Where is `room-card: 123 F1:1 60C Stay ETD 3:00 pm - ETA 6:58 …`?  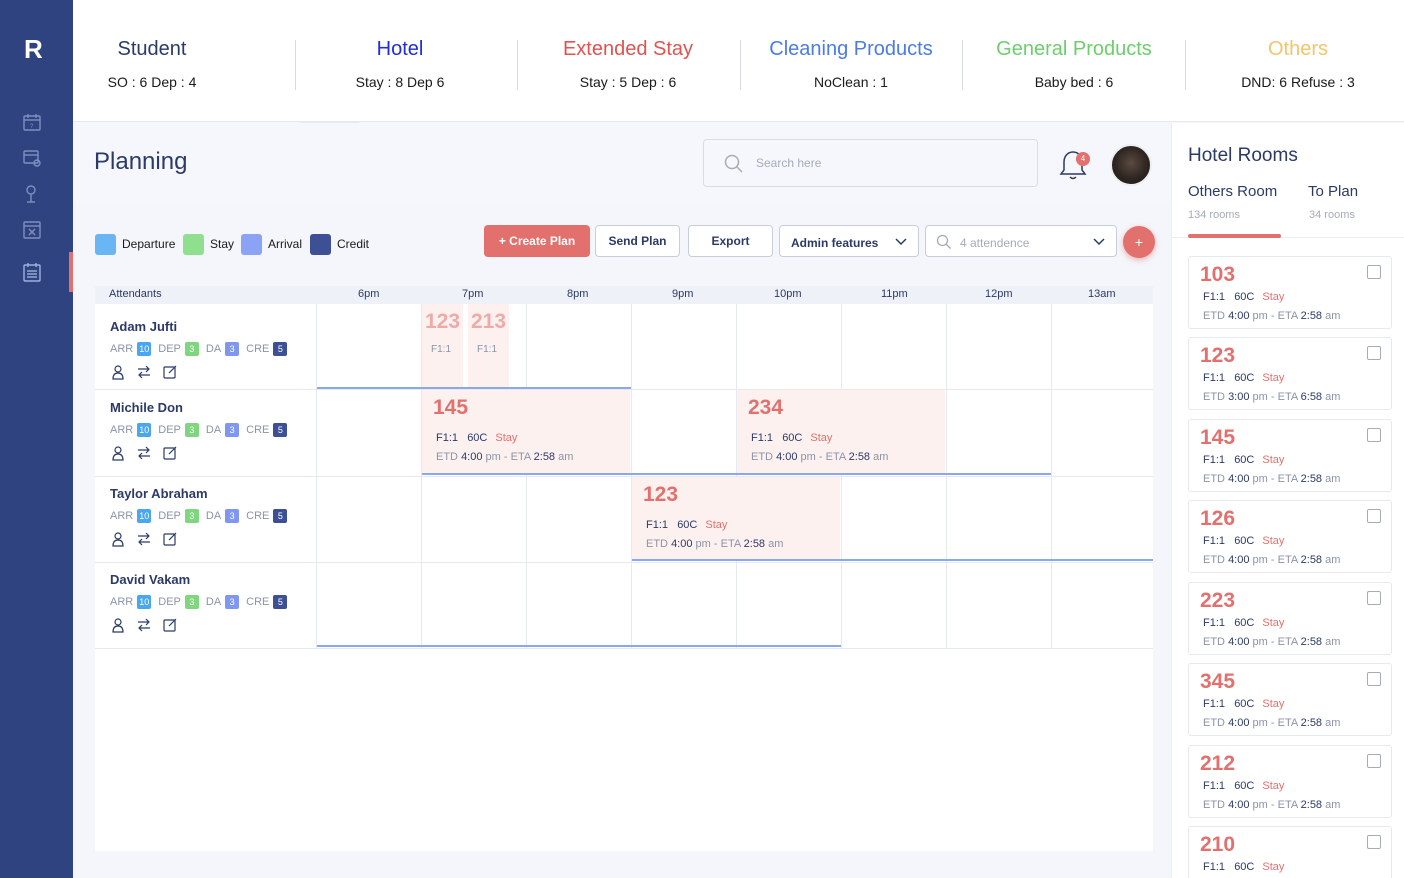
room-card: 123 F1:1 60C Stay ETD 3:00 pm - ETA 6:58 … is located at coordinates (1290, 373).